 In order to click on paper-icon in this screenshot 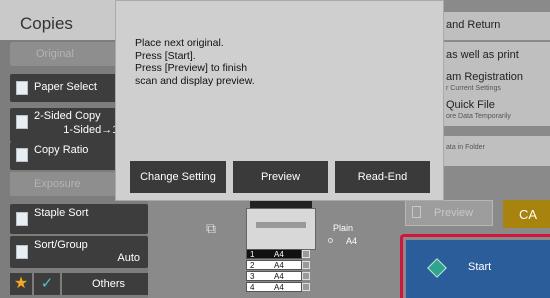, I will do `click(22, 88)`.